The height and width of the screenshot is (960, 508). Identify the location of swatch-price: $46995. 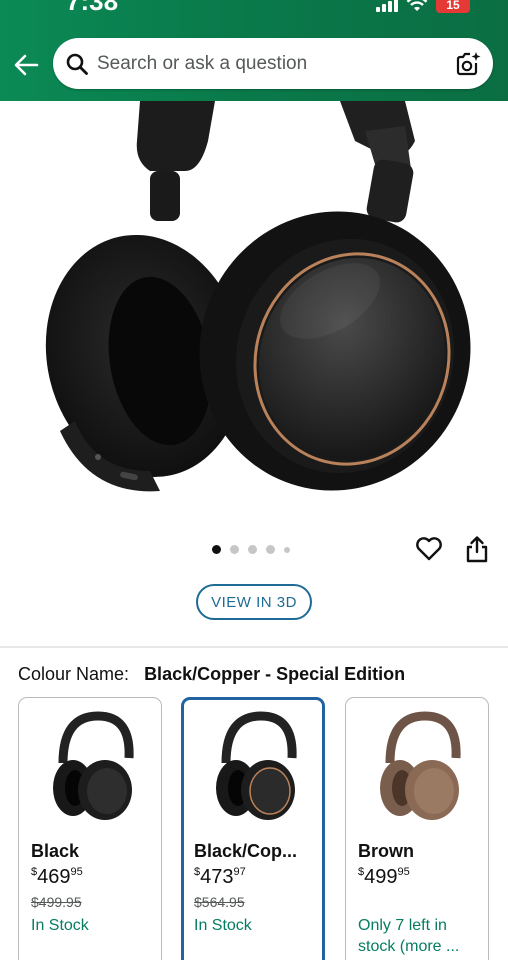
(57, 877).